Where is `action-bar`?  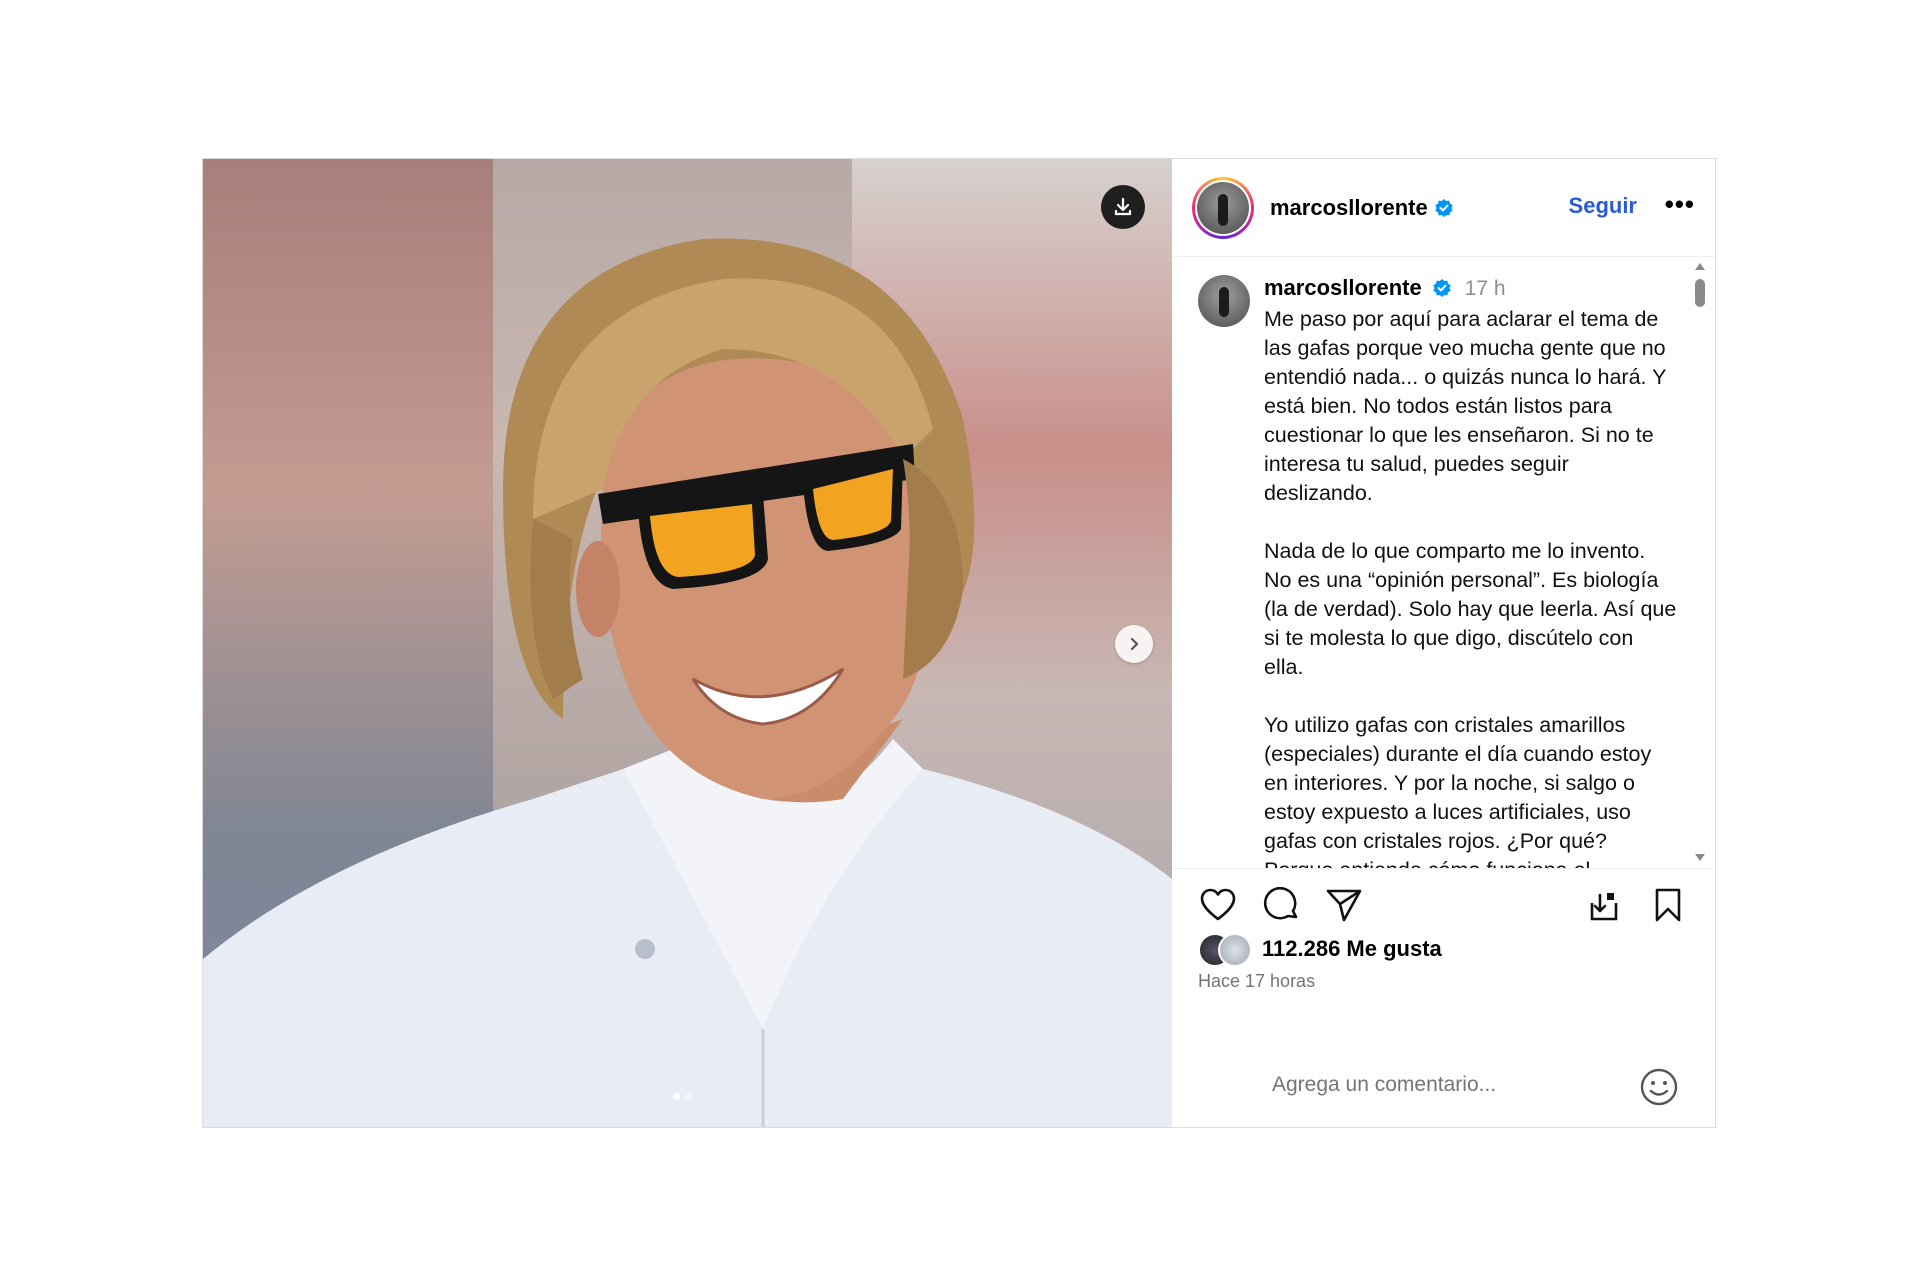 action-bar is located at coordinates (1443, 899).